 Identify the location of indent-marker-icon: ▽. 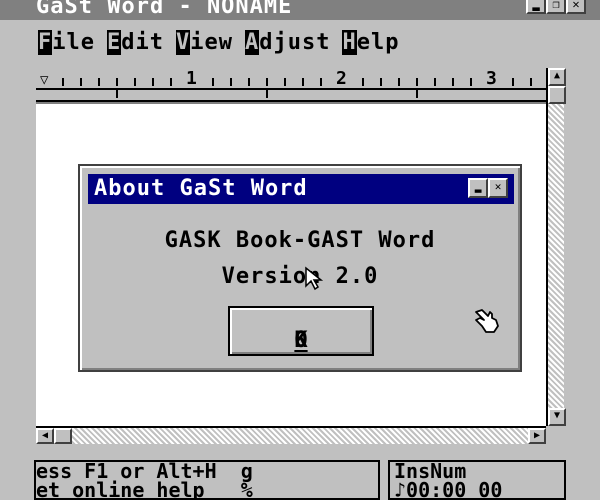
(44, 80).